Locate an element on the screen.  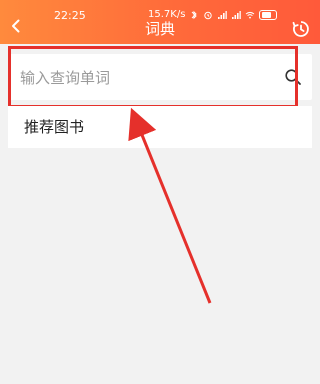
recommend-books-row: 推荐图书 is located at coordinates (160, 127).